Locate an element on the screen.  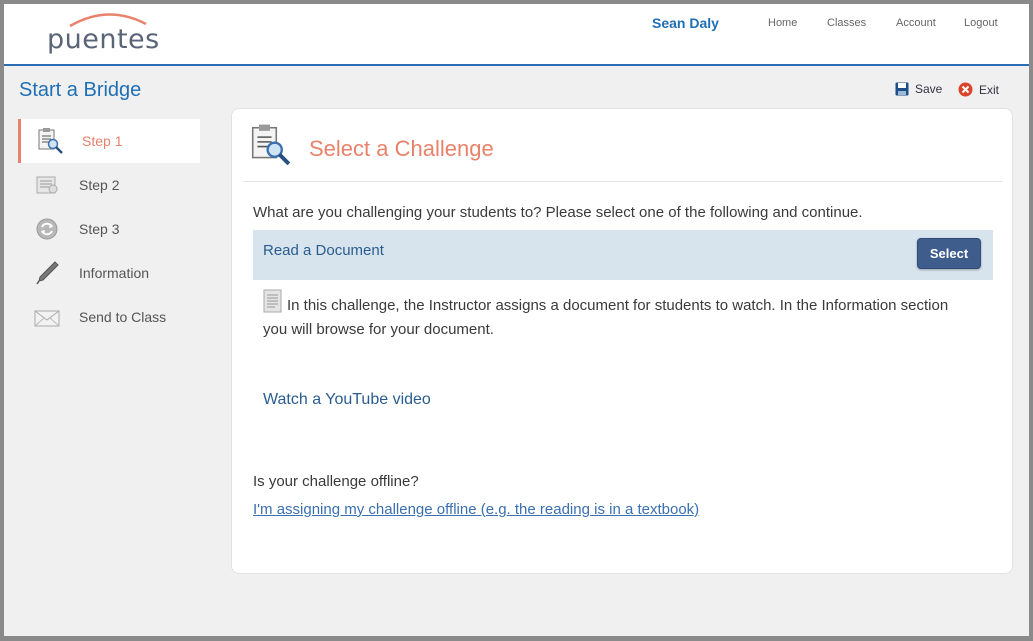
pen-icon is located at coordinates (47, 273).